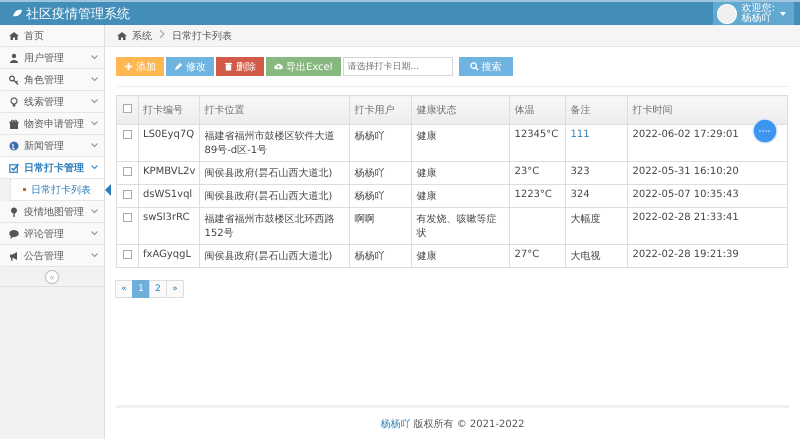 The width and height of the screenshot is (800, 439). Describe the element at coordinates (765, 131) in the screenshot. I see `floating-widget-icon` at that location.